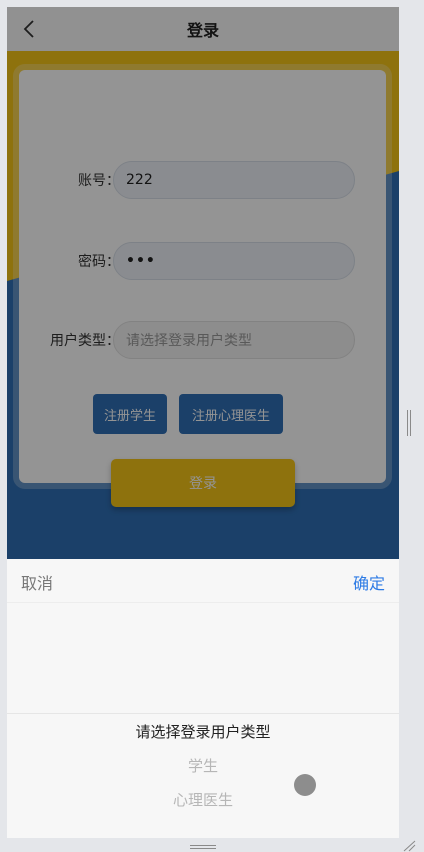 This screenshot has width=424, height=852. What do you see at coordinates (203, 847) in the screenshot?
I see `resize-handle` at bounding box center [203, 847].